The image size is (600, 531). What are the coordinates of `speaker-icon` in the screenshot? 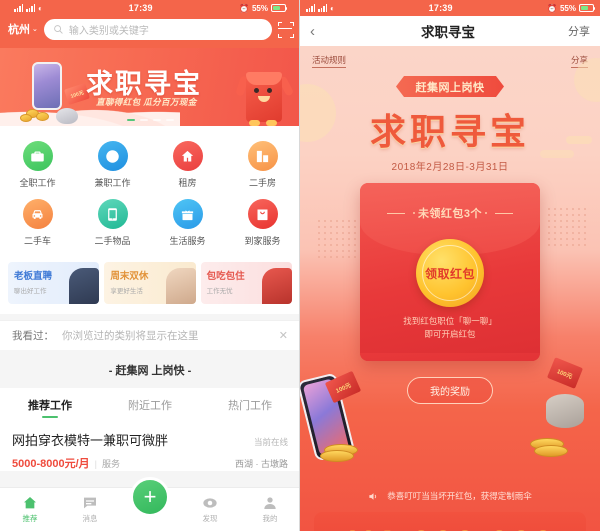 It's located at (373, 496).